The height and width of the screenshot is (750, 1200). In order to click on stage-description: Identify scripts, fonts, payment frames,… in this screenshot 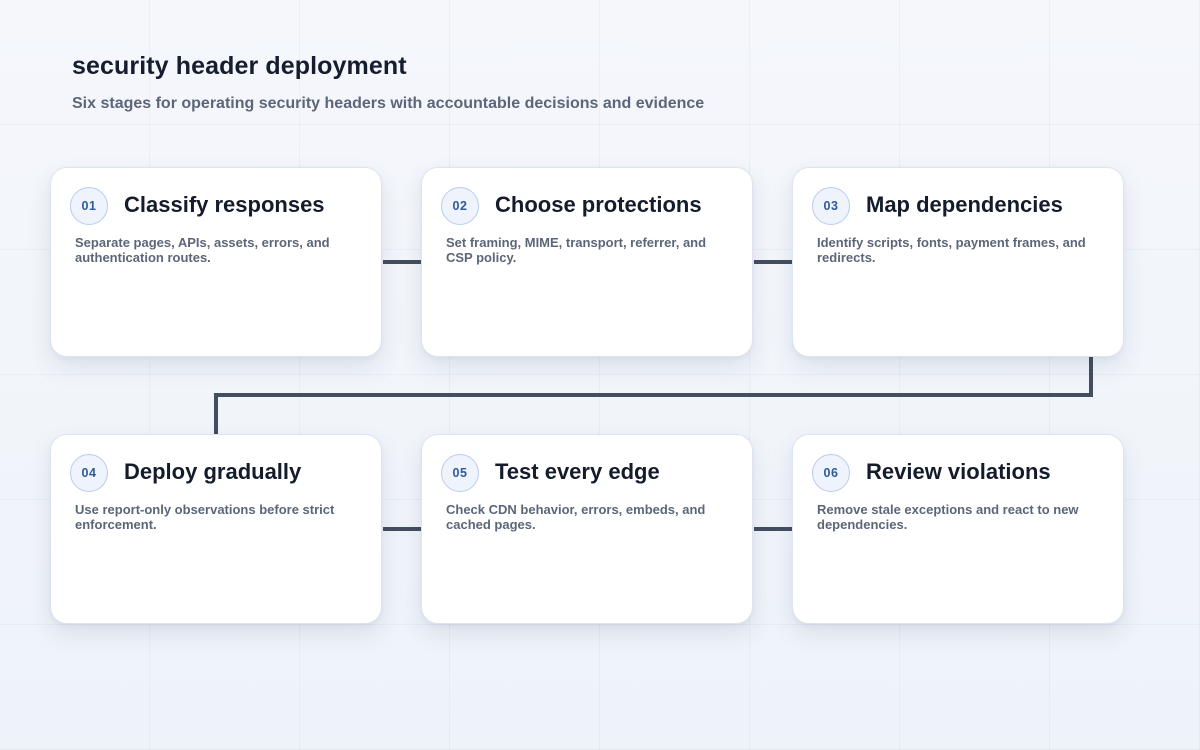, I will do `click(951, 250)`.